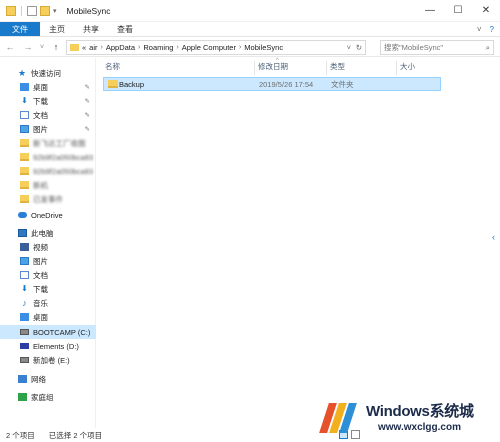 This screenshot has width=500, height=442. What do you see at coordinates (58, 101) in the screenshot?
I see `sidebar-item-downloads: ⬇ 下载 ✎` at bounding box center [58, 101].